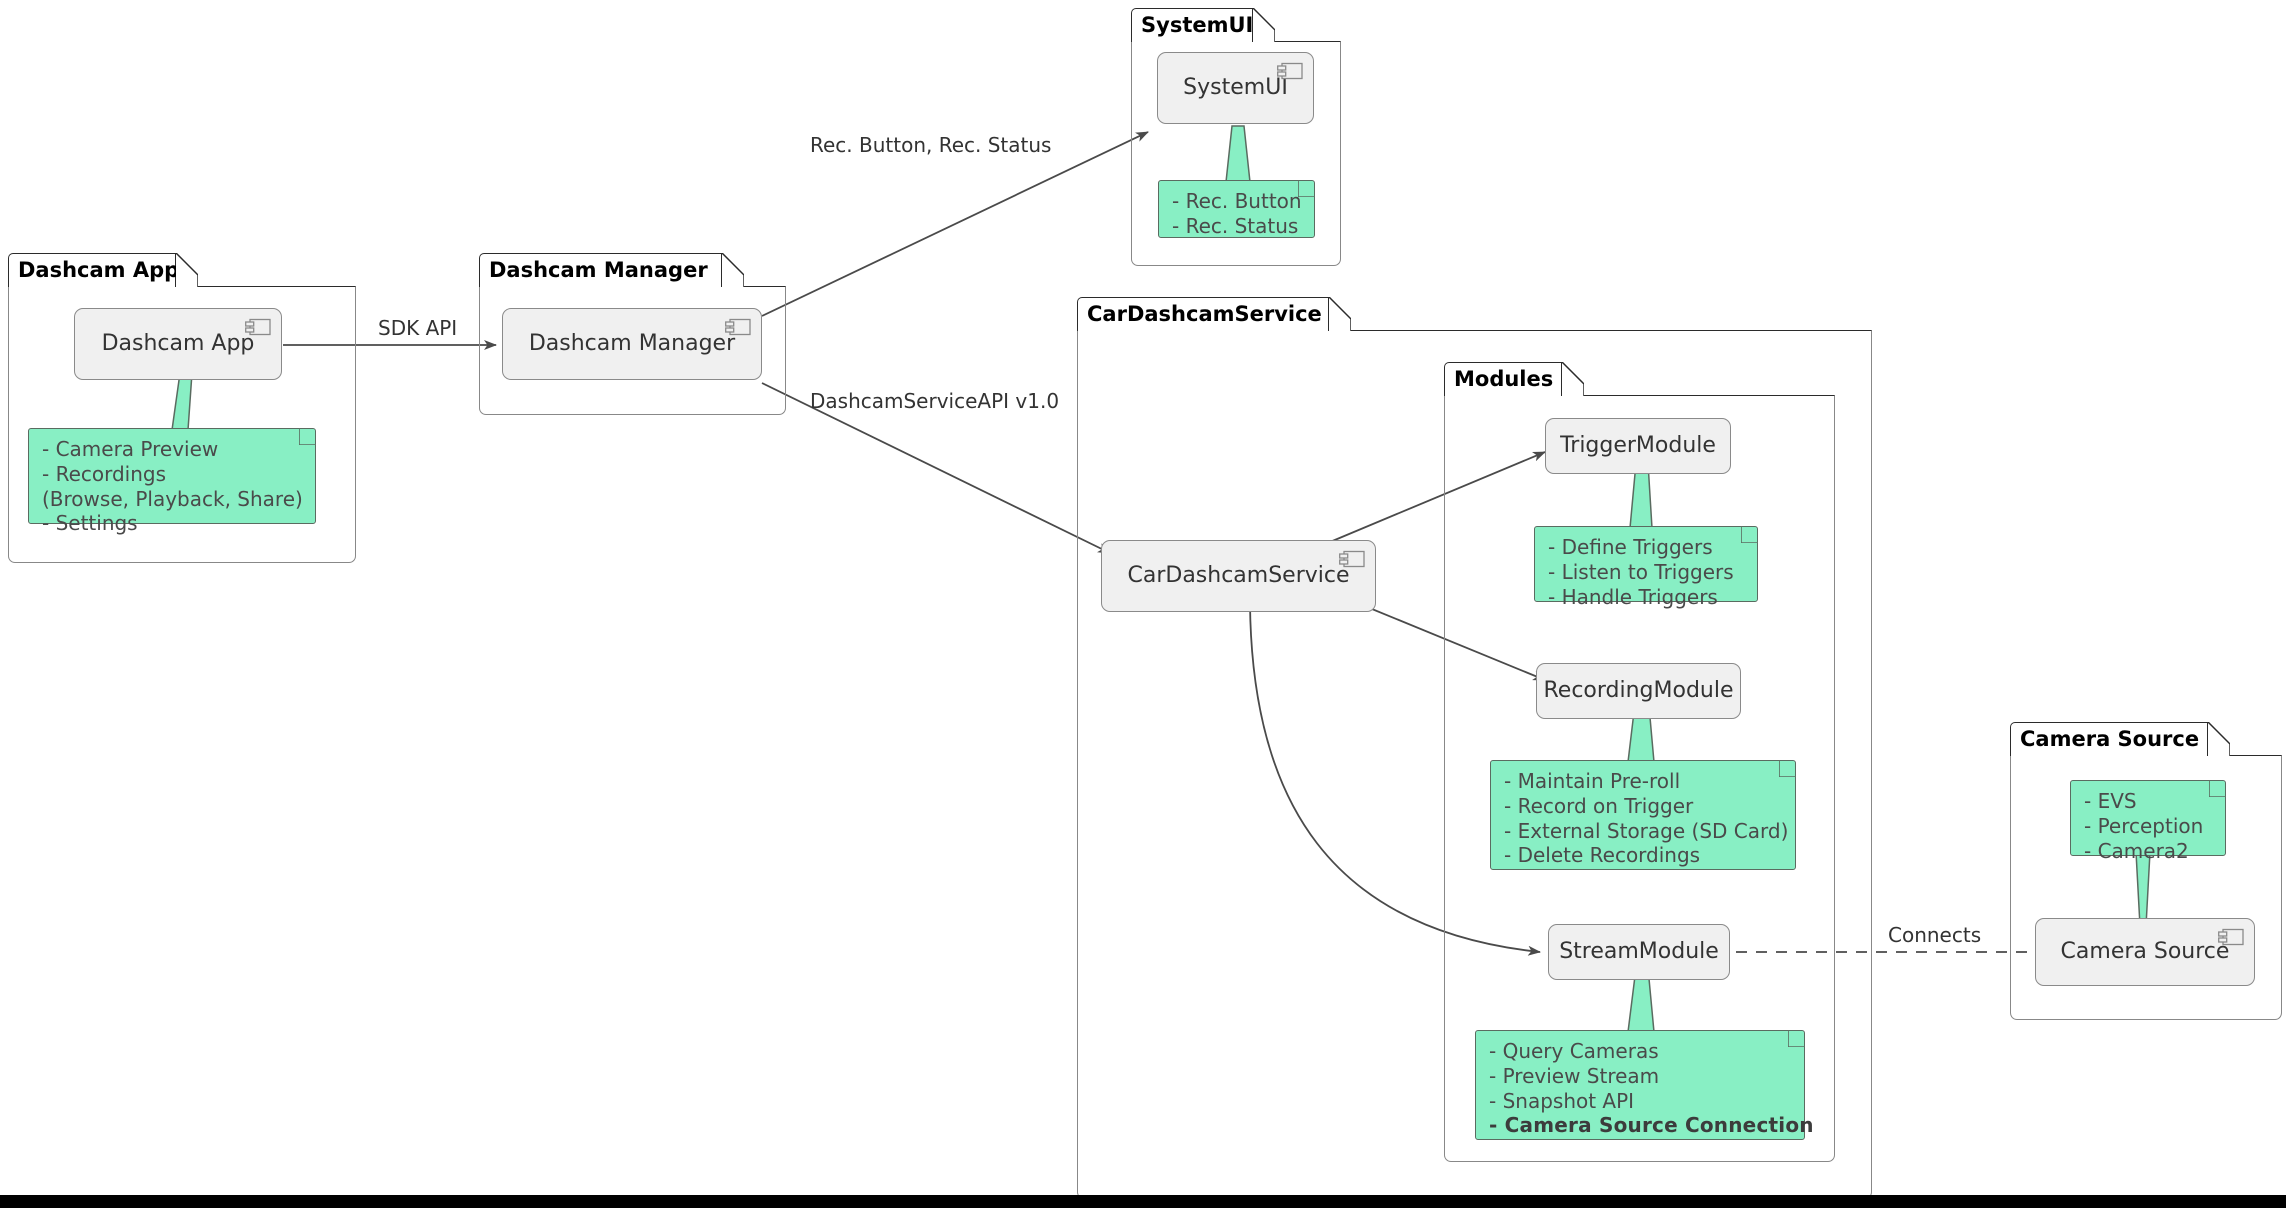 The width and height of the screenshot is (2286, 1208). I want to click on package-tab-corner-car-dashcam-service, so click(1340, 314).